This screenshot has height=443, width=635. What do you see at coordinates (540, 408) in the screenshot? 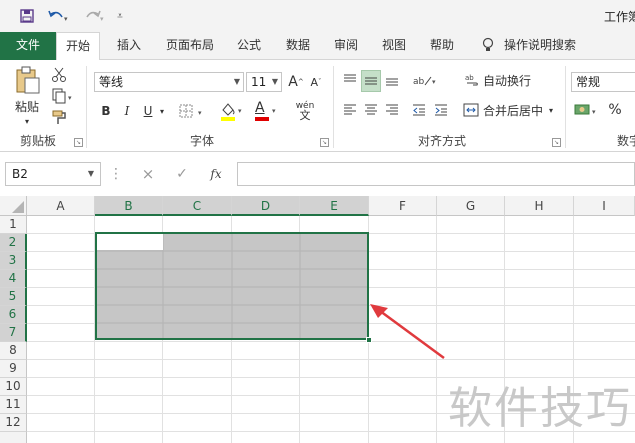
I see `watermark: 软件技巧` at bounding box center [540, 408].